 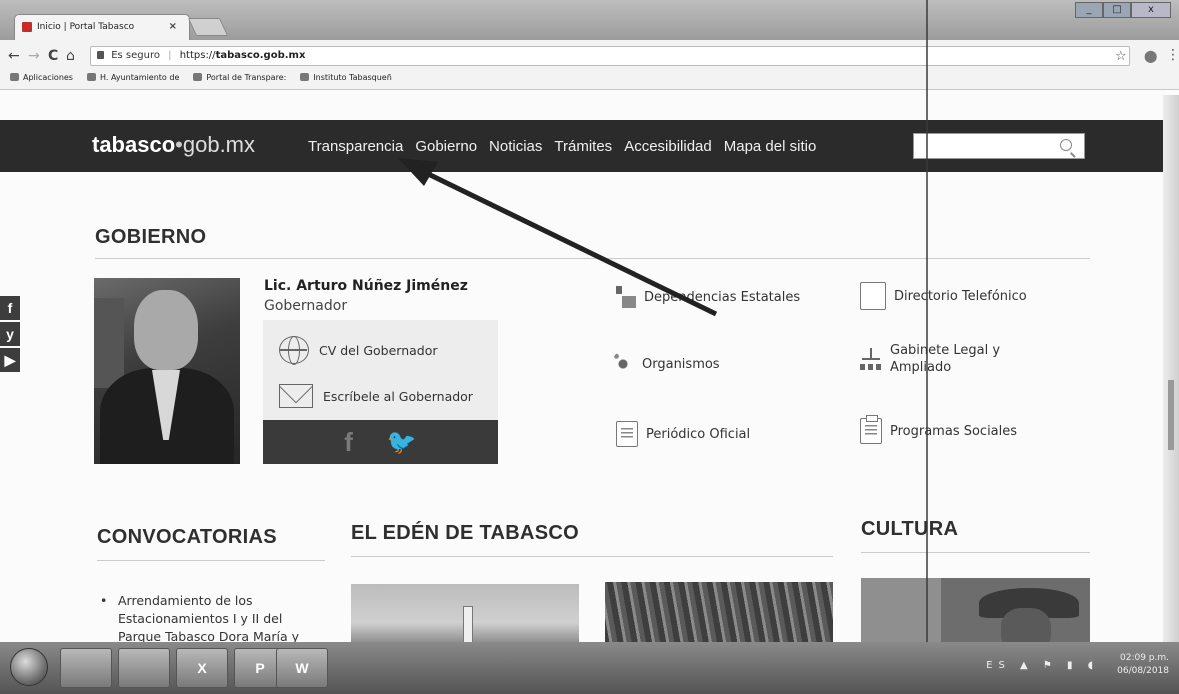 What do you see at coordinates (202, 668) in the screenshot?
I see `taskbar-excel: X` at bounding box center [202, 668].